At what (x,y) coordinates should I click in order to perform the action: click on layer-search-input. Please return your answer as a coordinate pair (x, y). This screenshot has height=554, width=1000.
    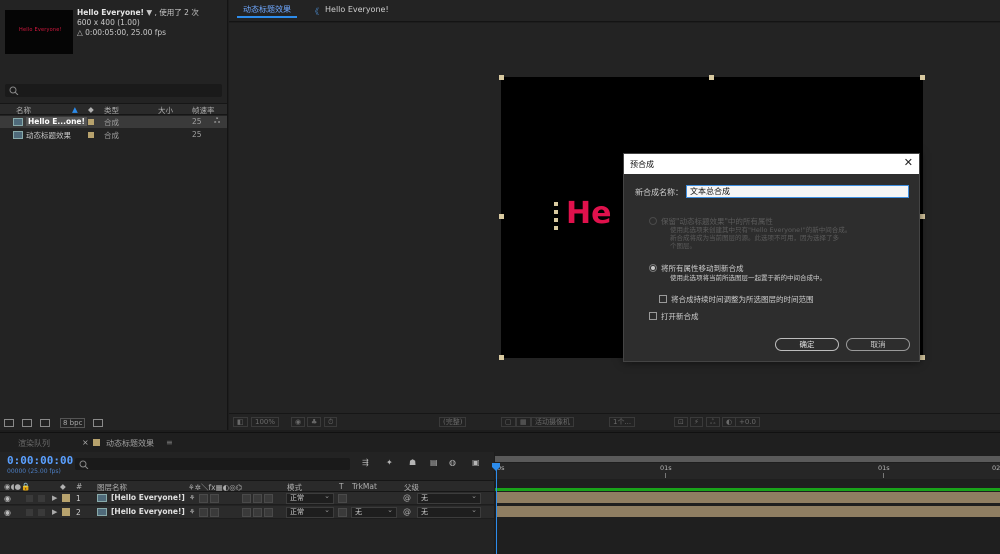
    Looking at the image, I should click on (212, 464).